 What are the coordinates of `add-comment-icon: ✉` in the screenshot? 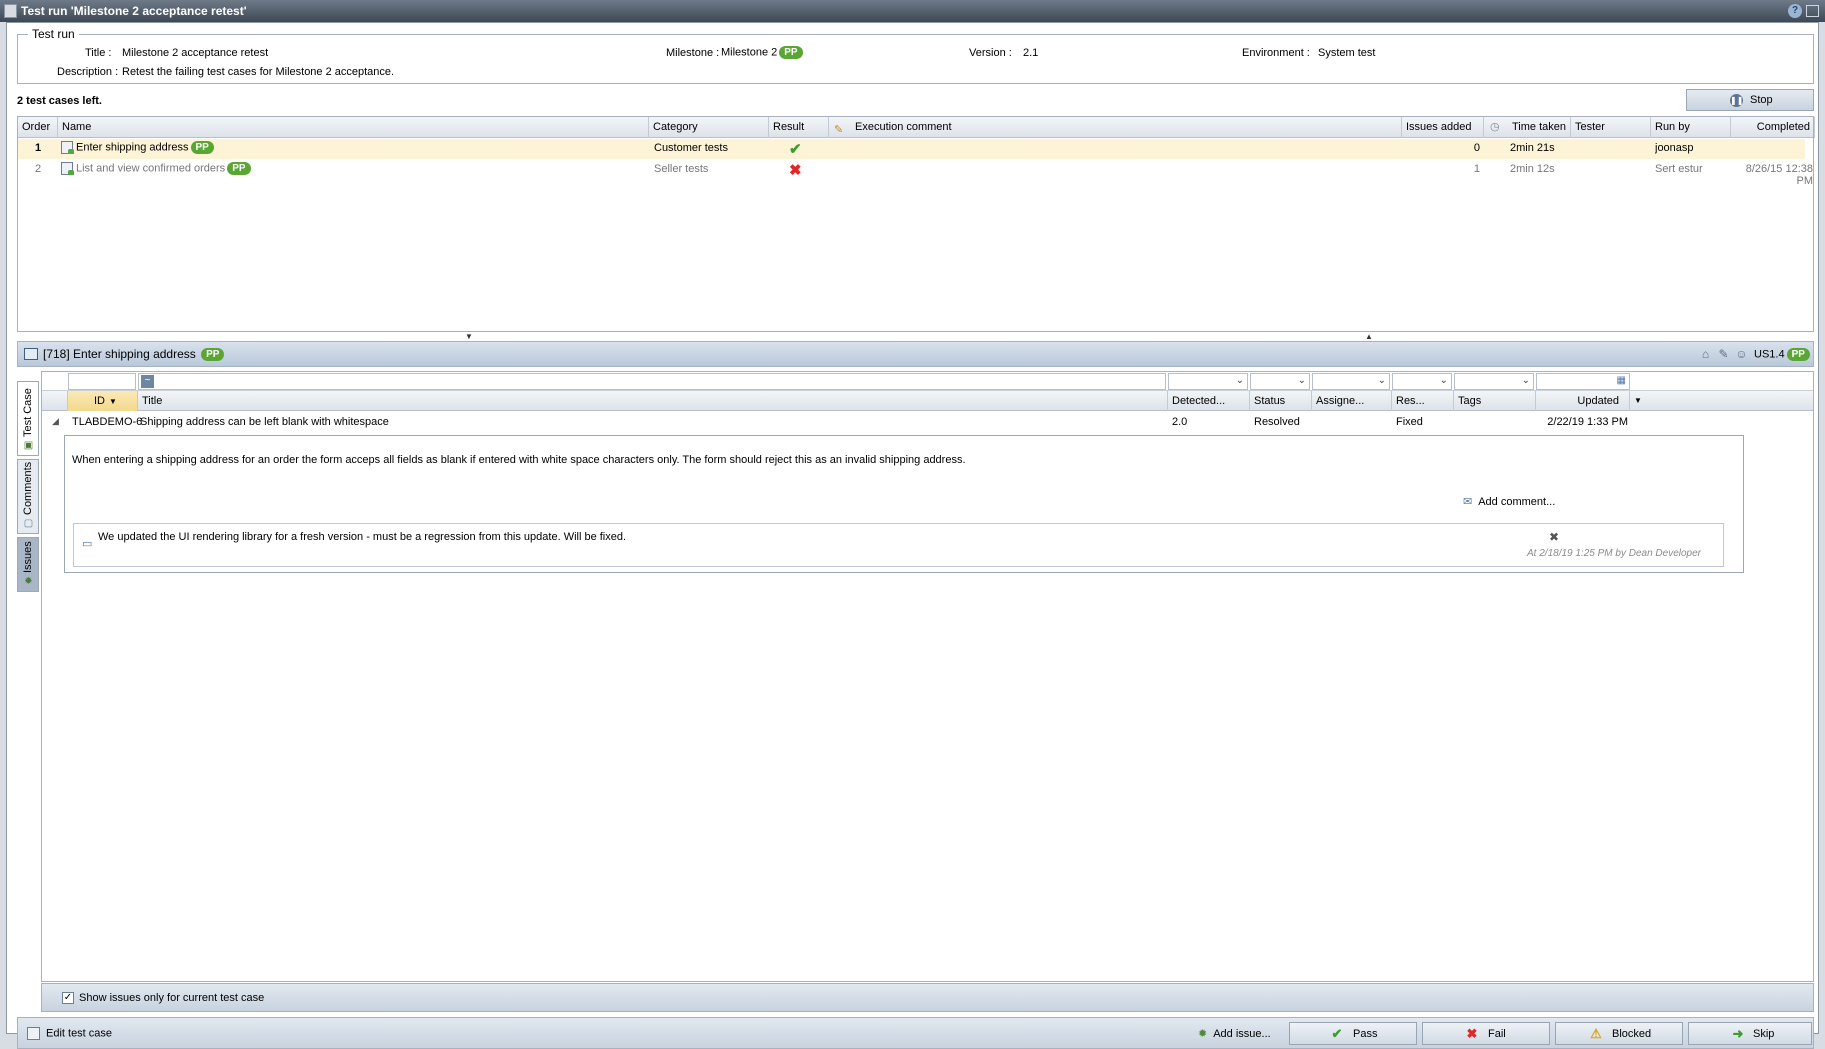 It's located at (1468, 502).